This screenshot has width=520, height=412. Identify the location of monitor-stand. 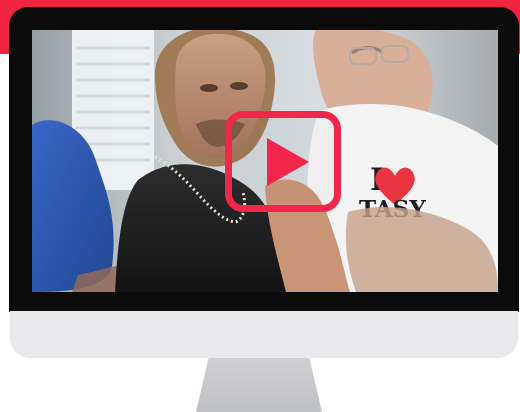
(259, 385).